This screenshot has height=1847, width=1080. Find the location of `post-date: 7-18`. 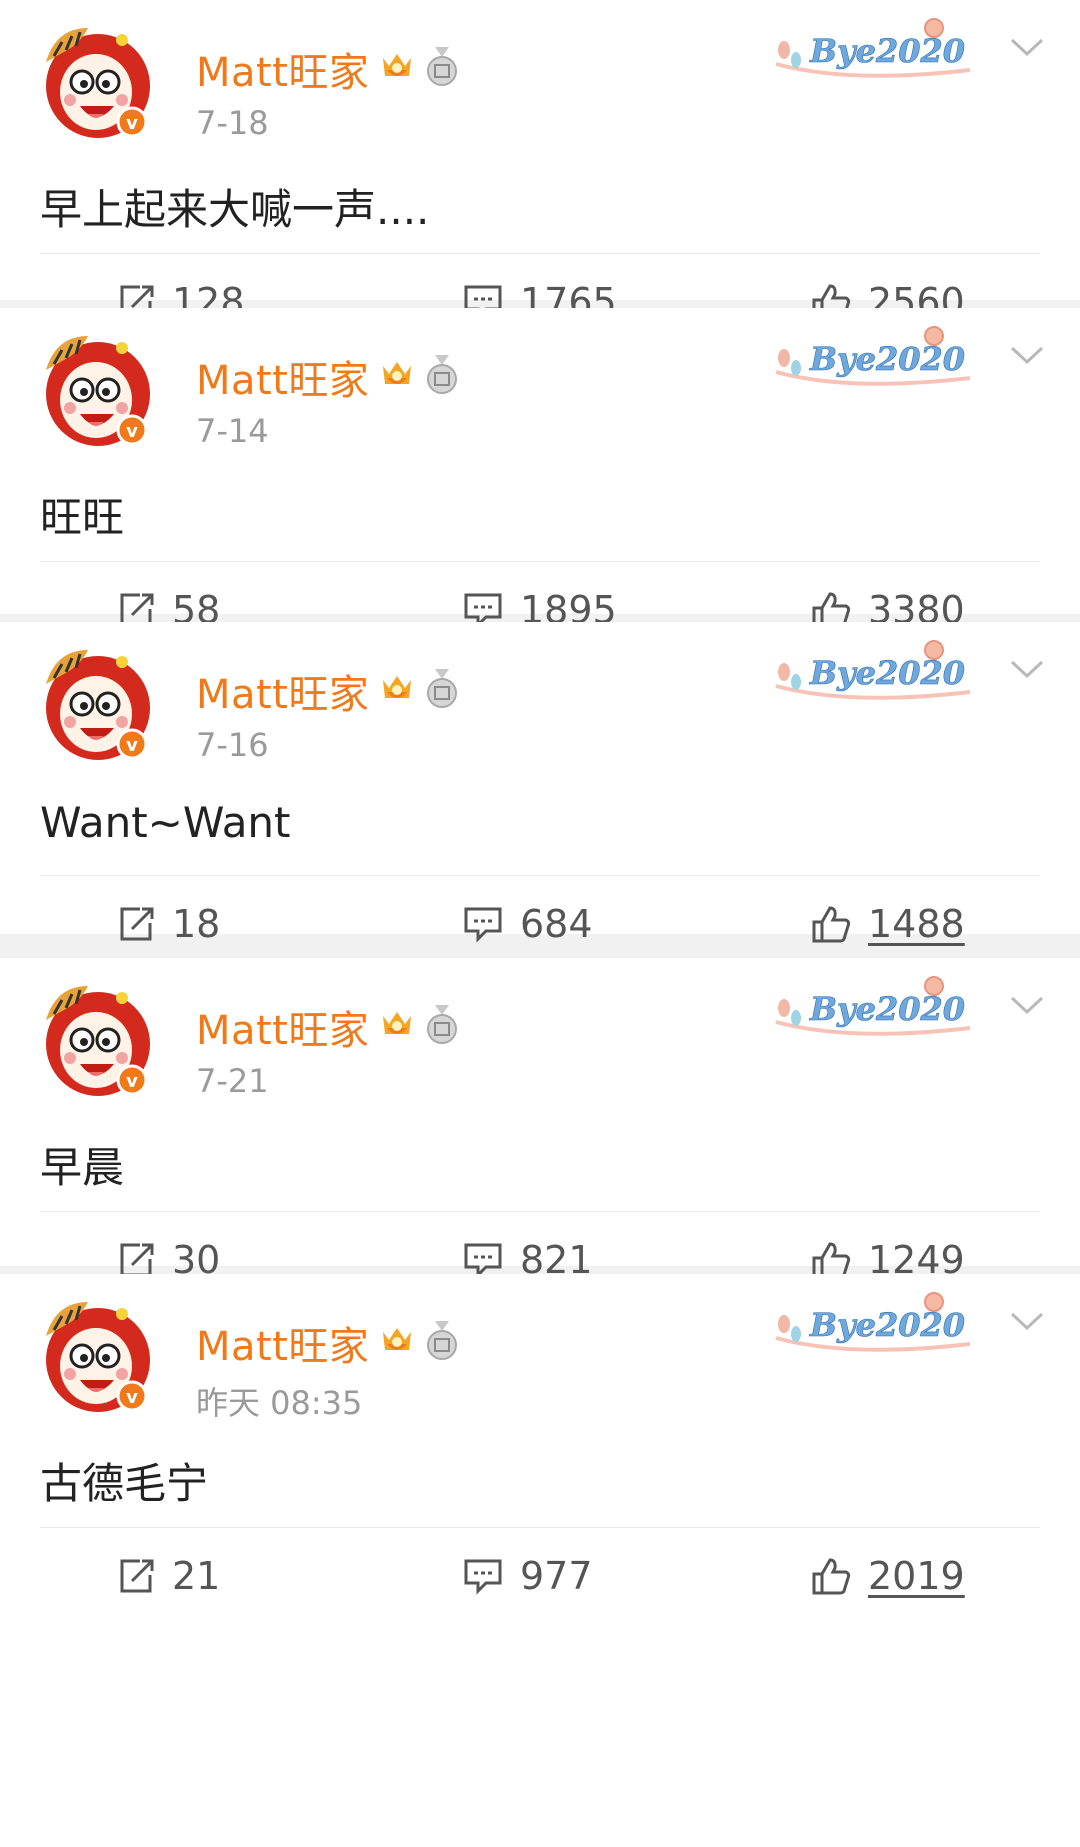

post-date: 7-18 is located at coordinates (232, 123).